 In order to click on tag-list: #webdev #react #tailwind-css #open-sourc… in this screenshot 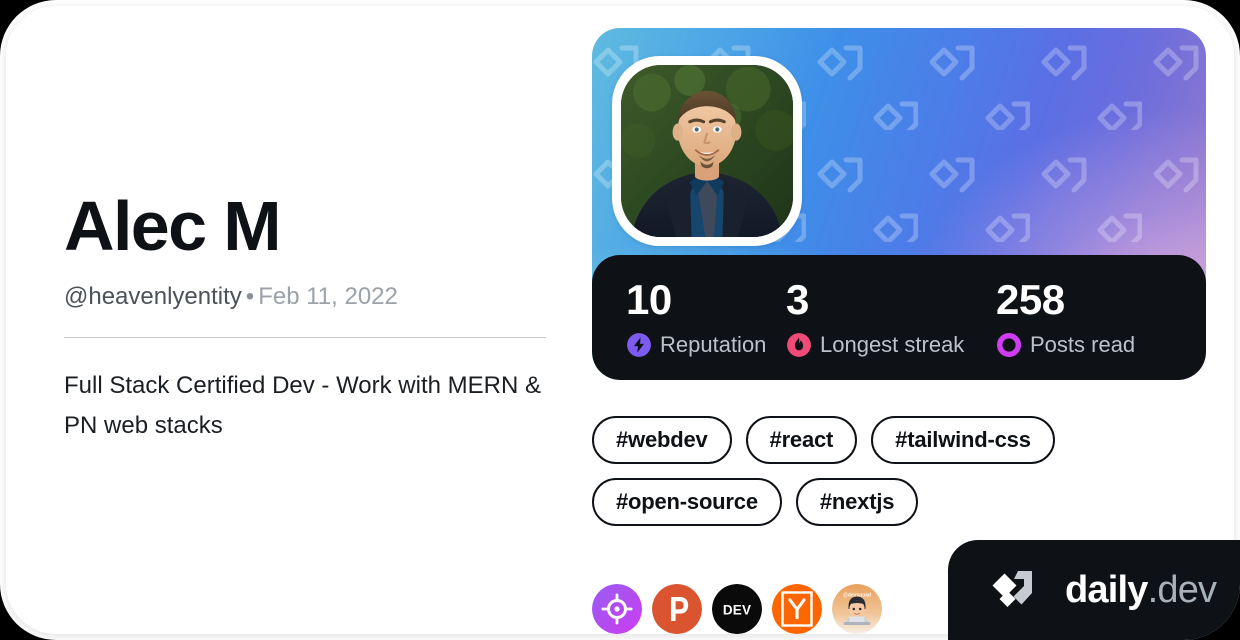, I will do `click(899, 471)`.